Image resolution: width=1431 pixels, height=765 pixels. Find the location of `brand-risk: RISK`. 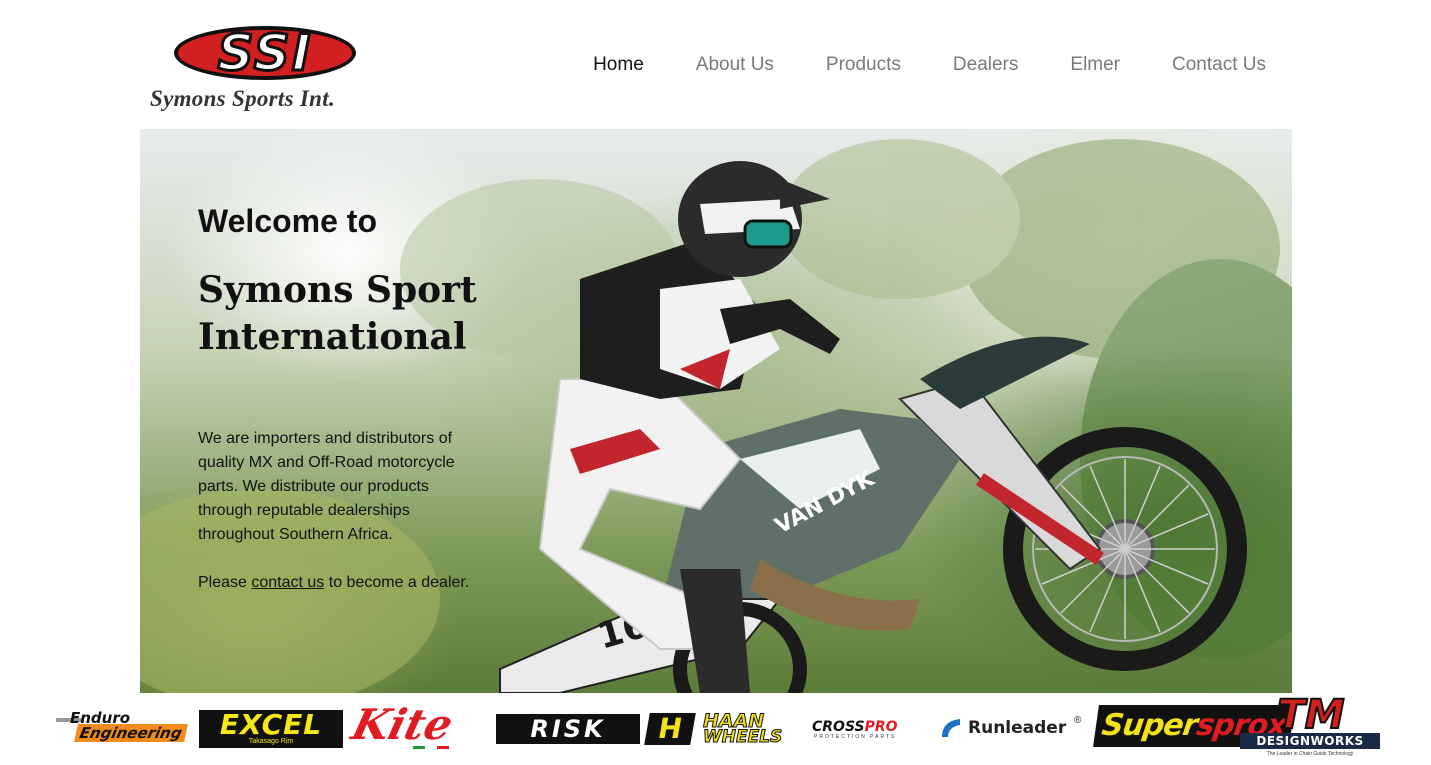

brand-risk: RISK is located at coordinates (568, 729).